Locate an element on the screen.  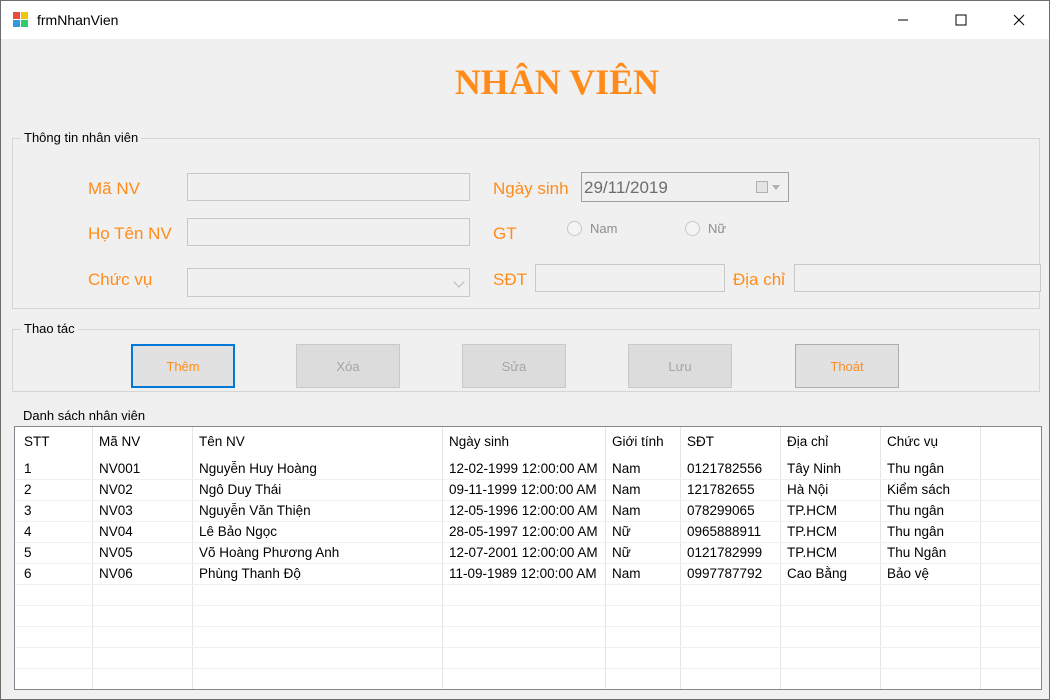
dia-chi-field is located at coordinates (917, 278).